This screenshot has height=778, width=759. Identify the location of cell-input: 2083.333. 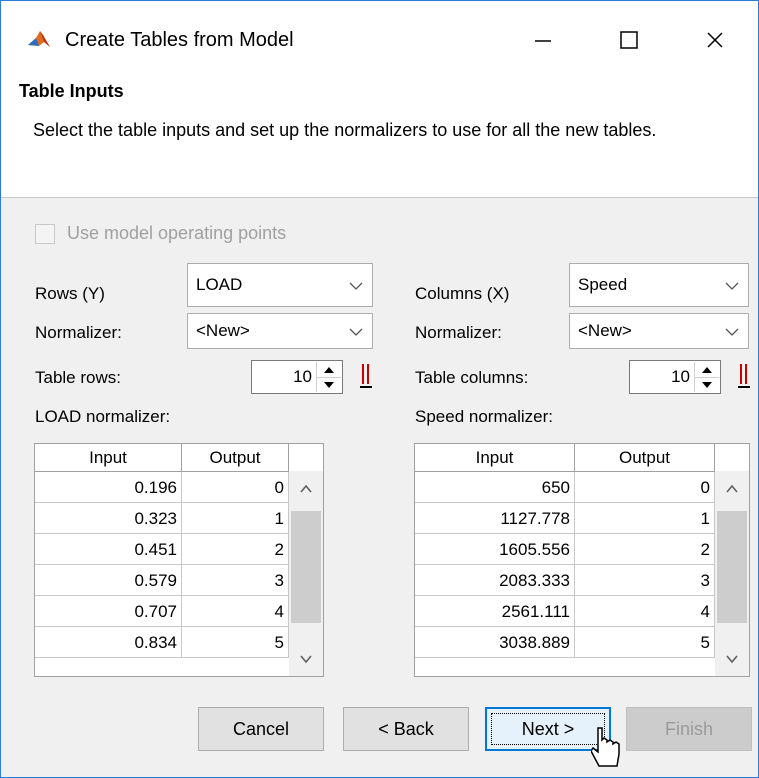
(495, 580).